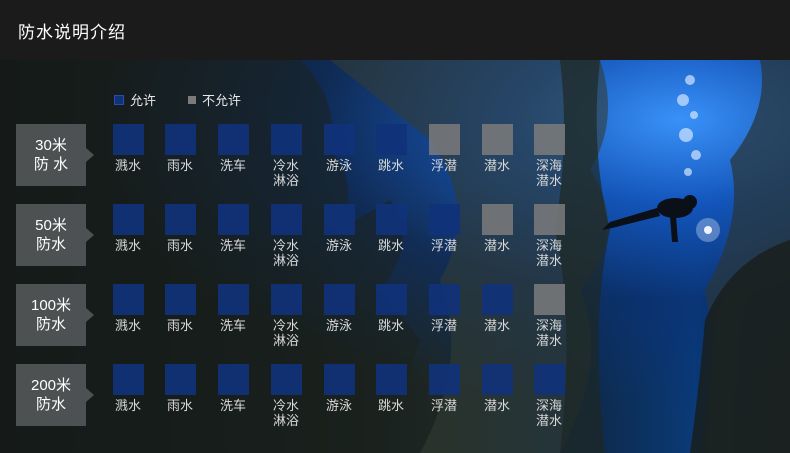 The height and width of the screenshot is (453, 790). I want to click on page-title: 防水说明介绍, so click(72, 32).